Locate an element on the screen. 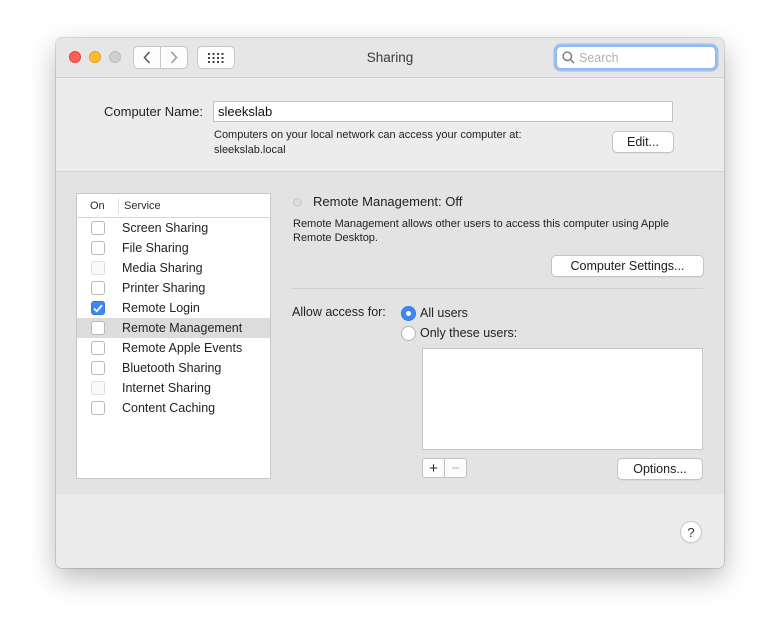  service-row: Content Caching is located at coordinates (173, 408).